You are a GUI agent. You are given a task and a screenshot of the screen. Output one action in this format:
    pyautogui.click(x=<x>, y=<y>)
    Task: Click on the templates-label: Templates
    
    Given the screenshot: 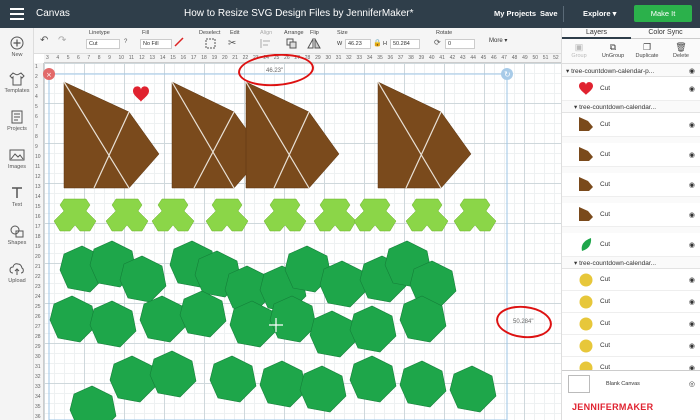 What is the action you would take?
    pyautogui.click(x=17, y=91)
    